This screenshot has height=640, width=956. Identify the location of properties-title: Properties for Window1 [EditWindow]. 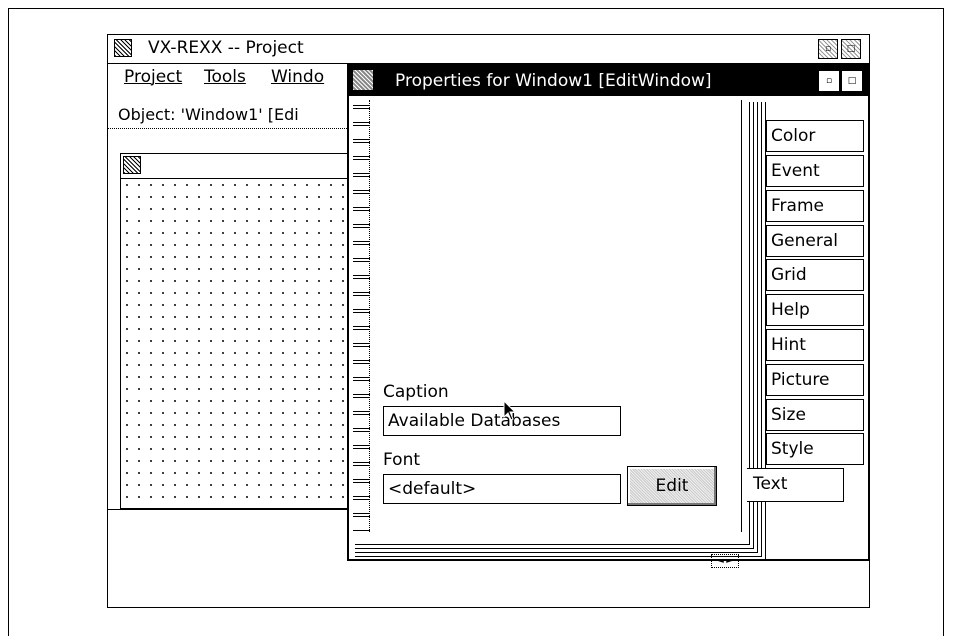
(553, 81).